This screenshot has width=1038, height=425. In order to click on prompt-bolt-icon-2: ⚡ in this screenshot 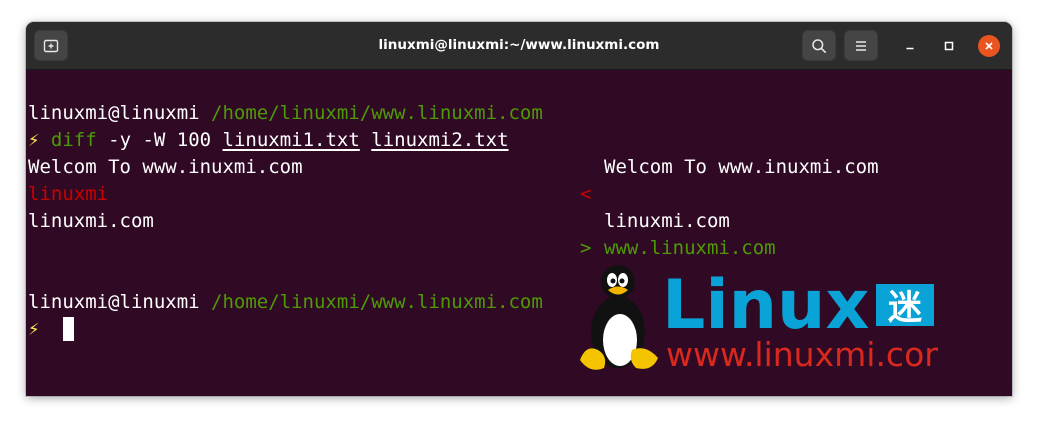, I will do `click(34, 329)`.